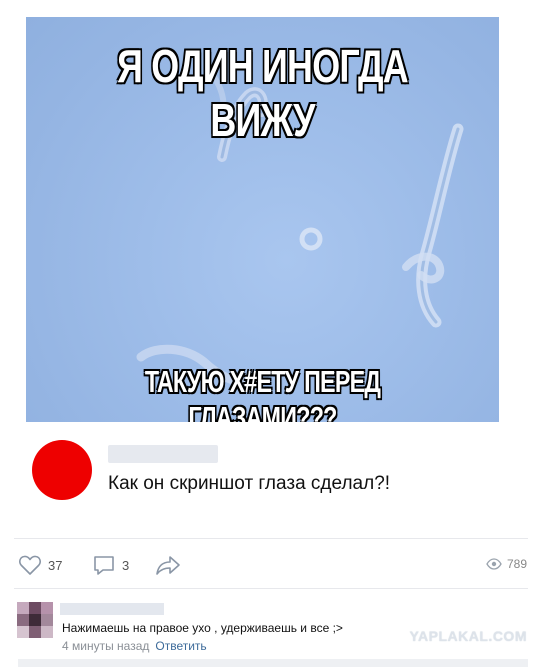 The height and width of the screenshot is (667, 541). I want to click on comment-button: 3, so click(110, 565).